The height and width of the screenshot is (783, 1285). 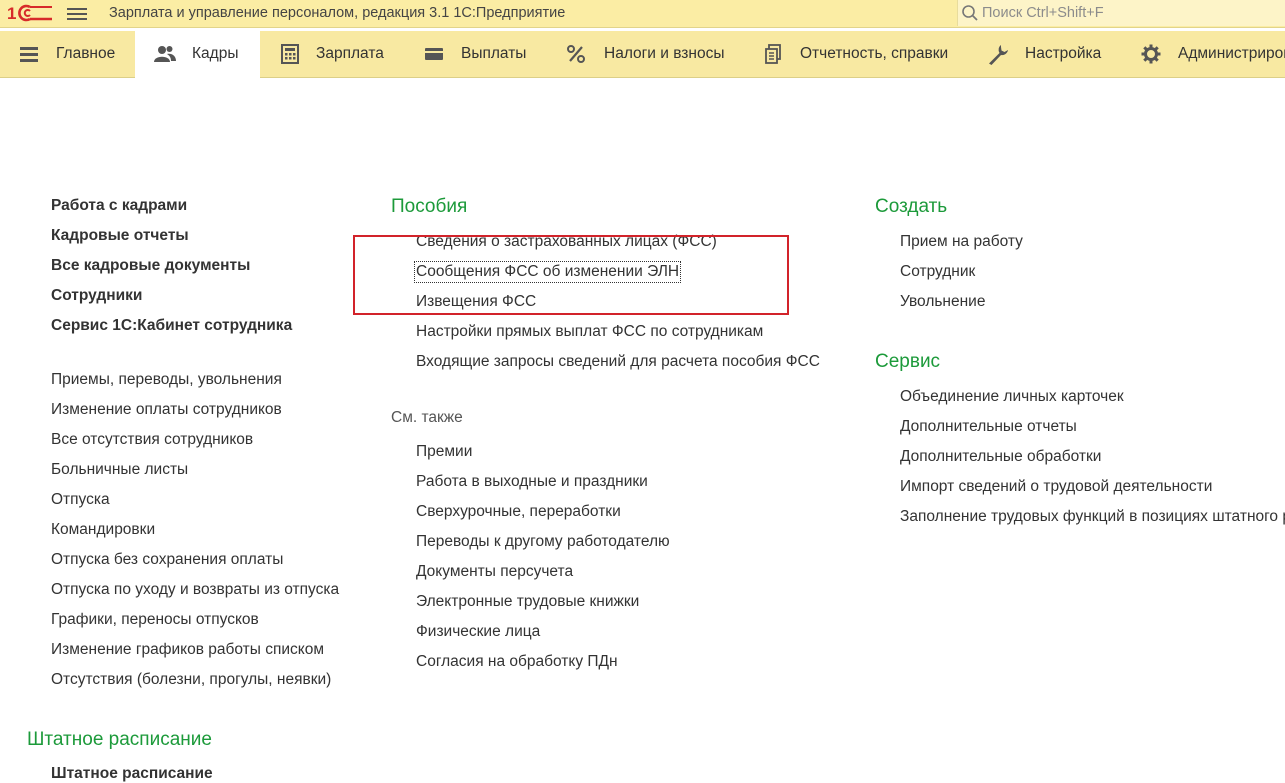 I want to click on link-work-schedule-changes: Изменение графиков работы списком, so click(x=187, y=650).